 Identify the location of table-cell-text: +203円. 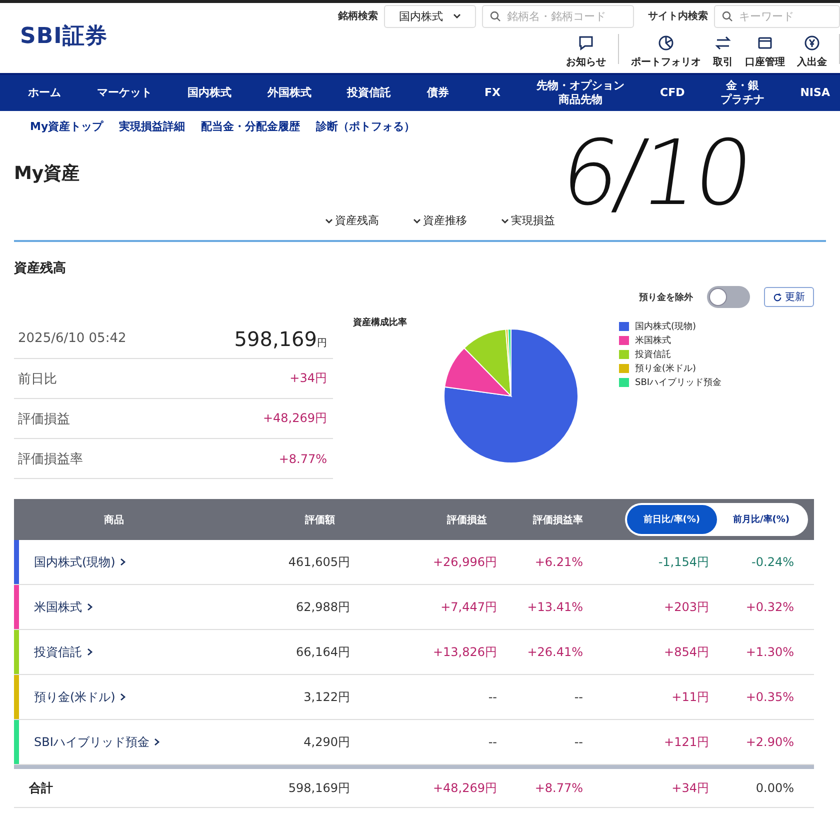
(686, 607).